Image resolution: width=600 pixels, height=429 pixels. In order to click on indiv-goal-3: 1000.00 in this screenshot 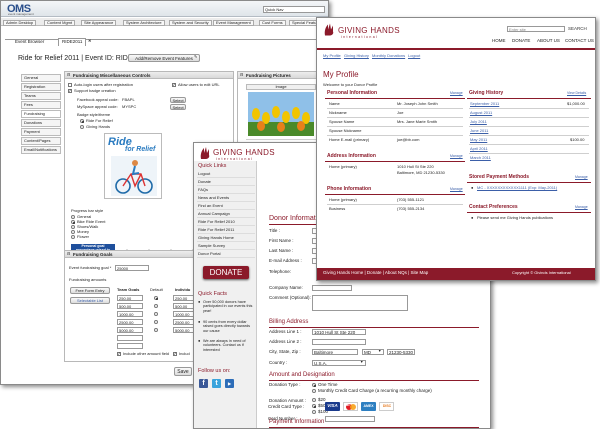, I will do `click(184, 314)`.